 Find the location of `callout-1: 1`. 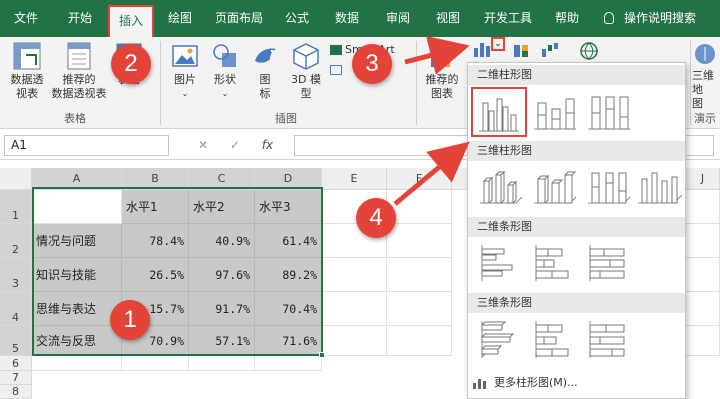

callout-1: 1 is located at coordinates (130, 320).